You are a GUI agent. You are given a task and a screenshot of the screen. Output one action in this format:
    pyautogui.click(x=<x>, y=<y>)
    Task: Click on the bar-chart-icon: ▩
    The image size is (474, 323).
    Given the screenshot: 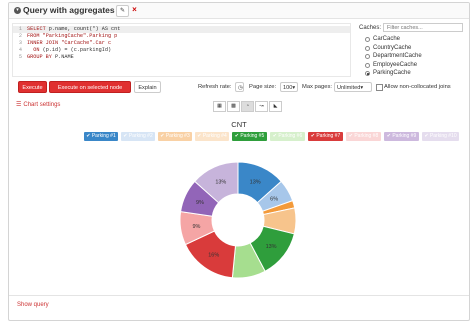 What is the action you would take?
    pyautogui.click(x=233, y=106)
    